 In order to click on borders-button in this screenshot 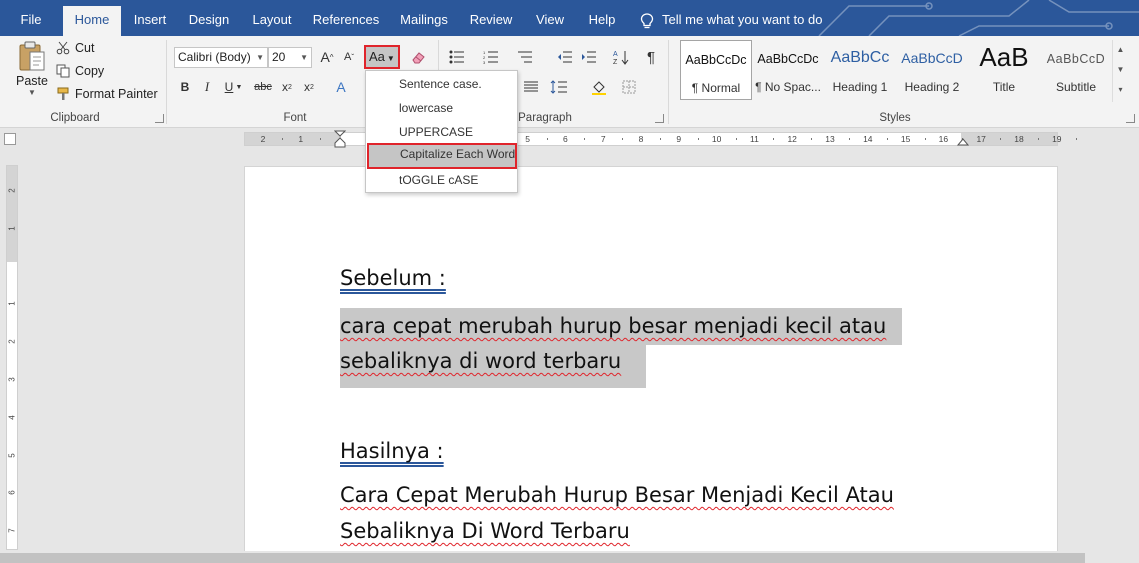, I will do `click(629, 87)`.